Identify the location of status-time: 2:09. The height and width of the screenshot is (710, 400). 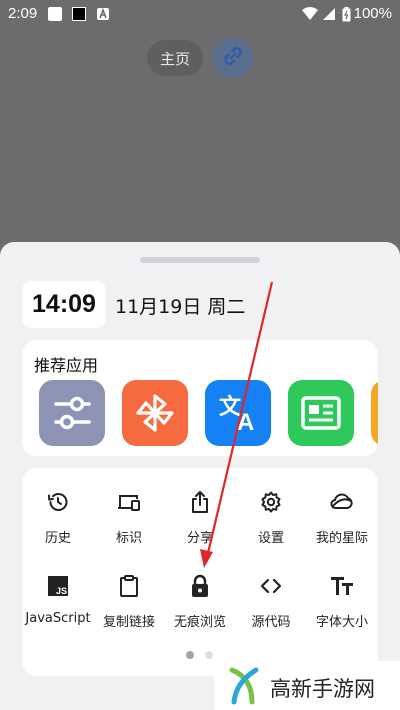
(23, 13).